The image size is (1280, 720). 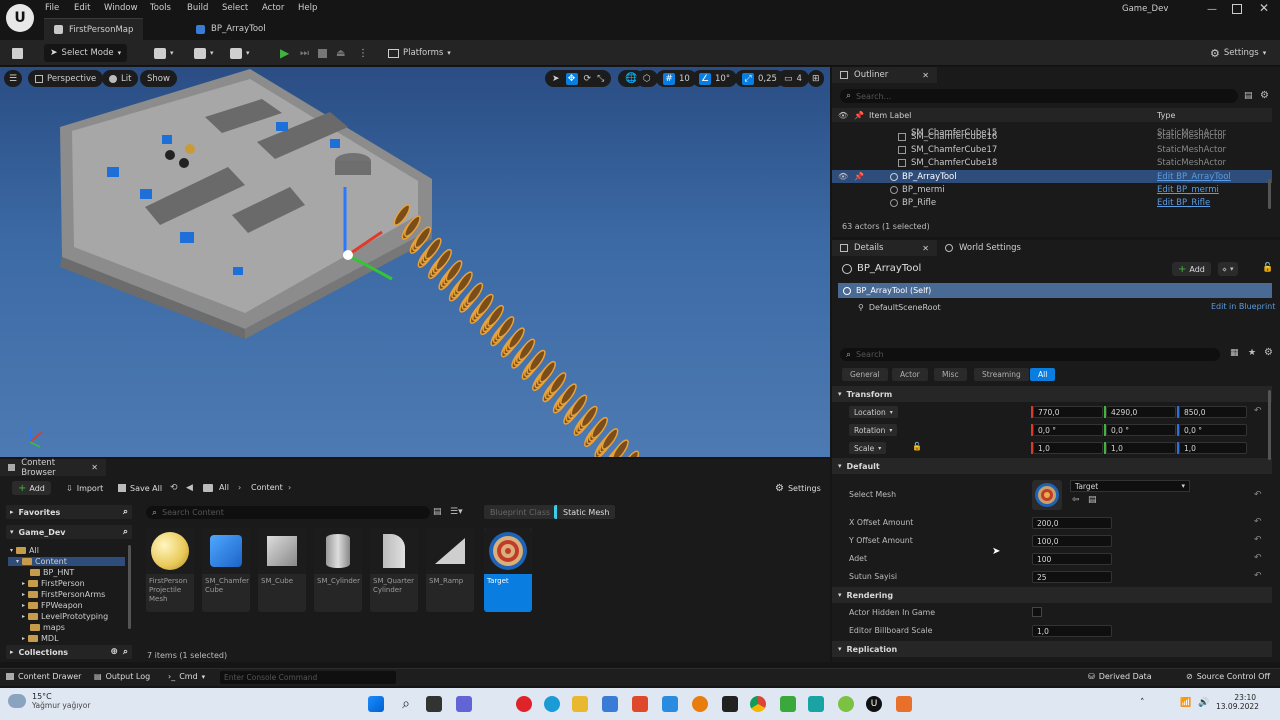 What do you see at coordinates (31, 488) in the screenshot?
I see `add-button: + Add` at bounding box center [31, 488].